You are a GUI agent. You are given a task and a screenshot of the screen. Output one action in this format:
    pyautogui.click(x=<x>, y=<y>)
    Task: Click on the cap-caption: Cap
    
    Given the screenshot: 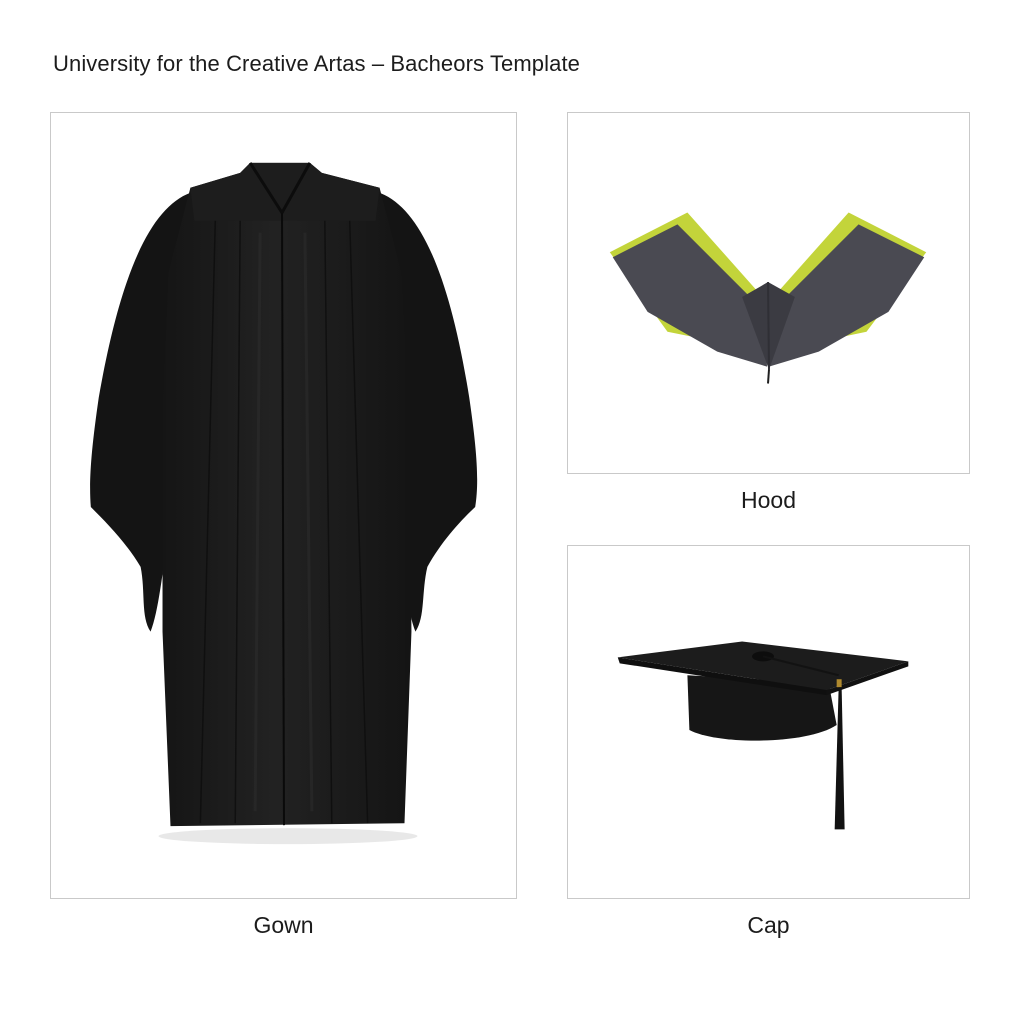 What is the action you would take?
    pyautogui.click(x=768, y=925)
    